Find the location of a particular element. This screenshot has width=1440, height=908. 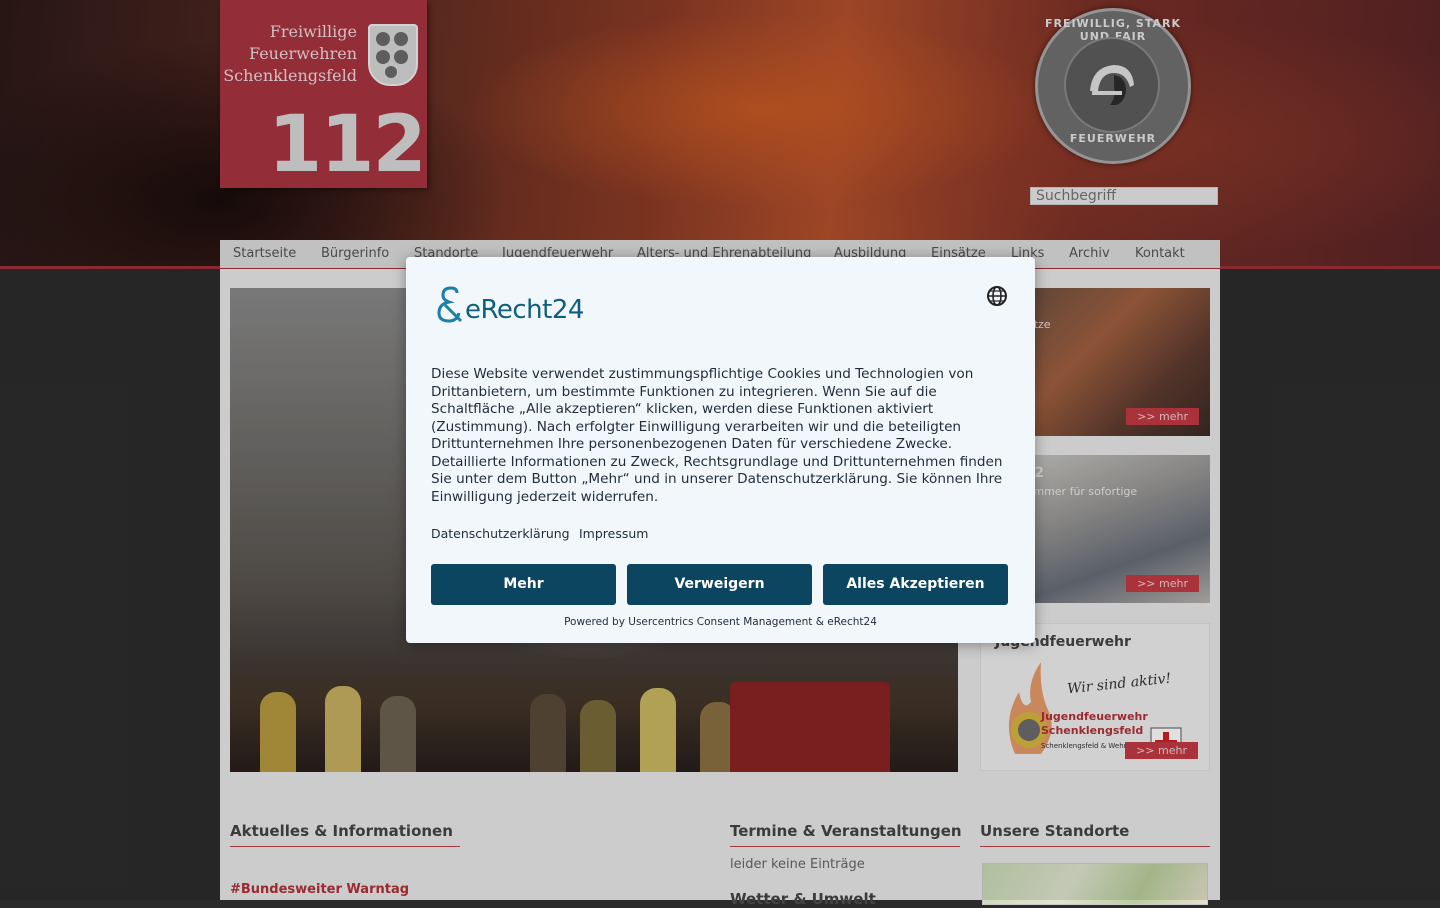

consent-brand-logo: eRecht24 is located at coordinates (516, 303).